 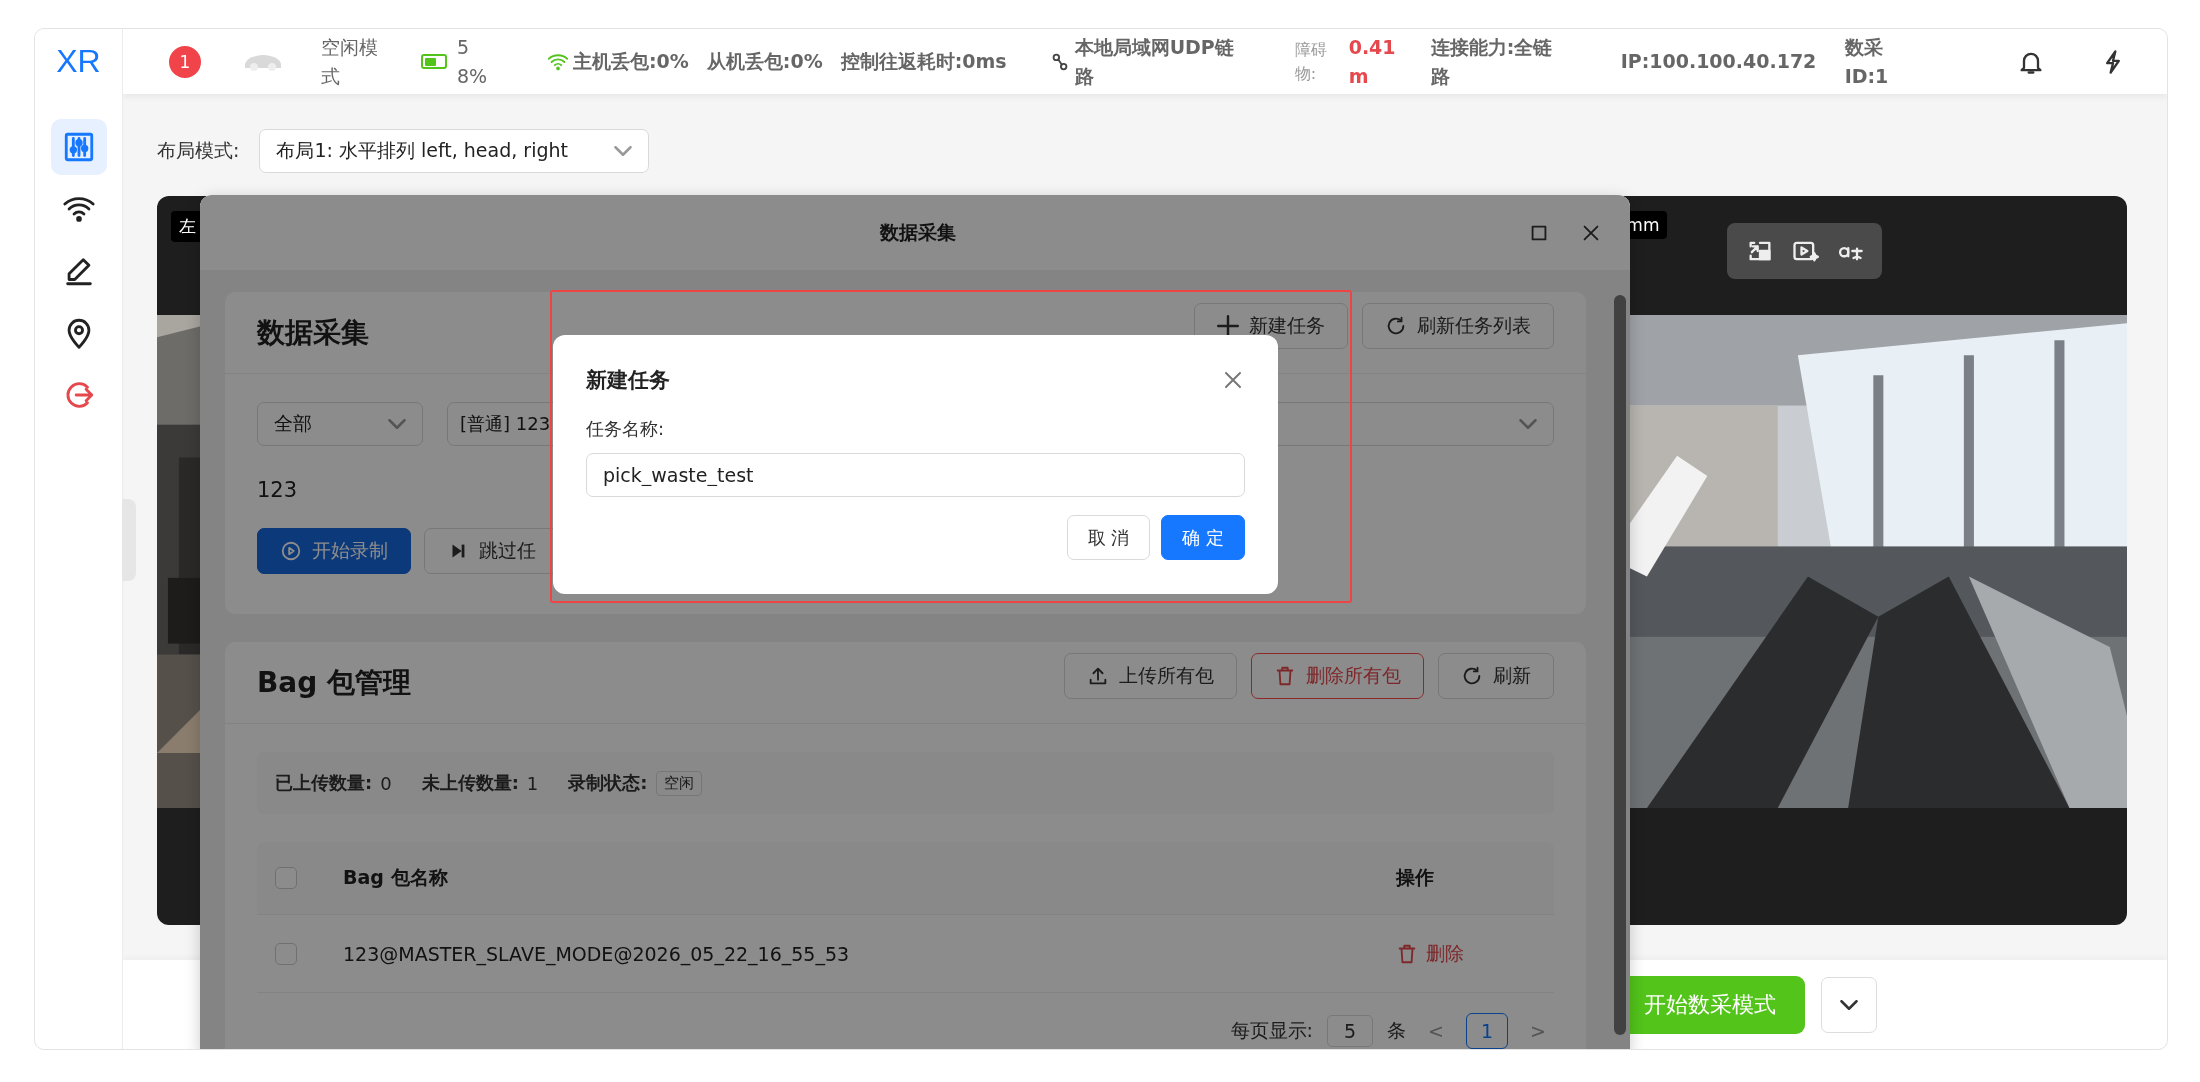 I want to click on stat-label: 录制状态:, so click(x=608, y=783).